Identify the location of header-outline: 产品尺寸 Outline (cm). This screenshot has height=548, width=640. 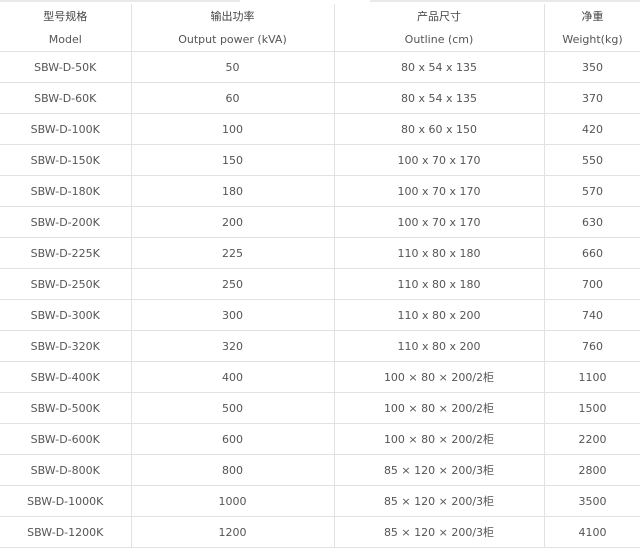
(439, 28).